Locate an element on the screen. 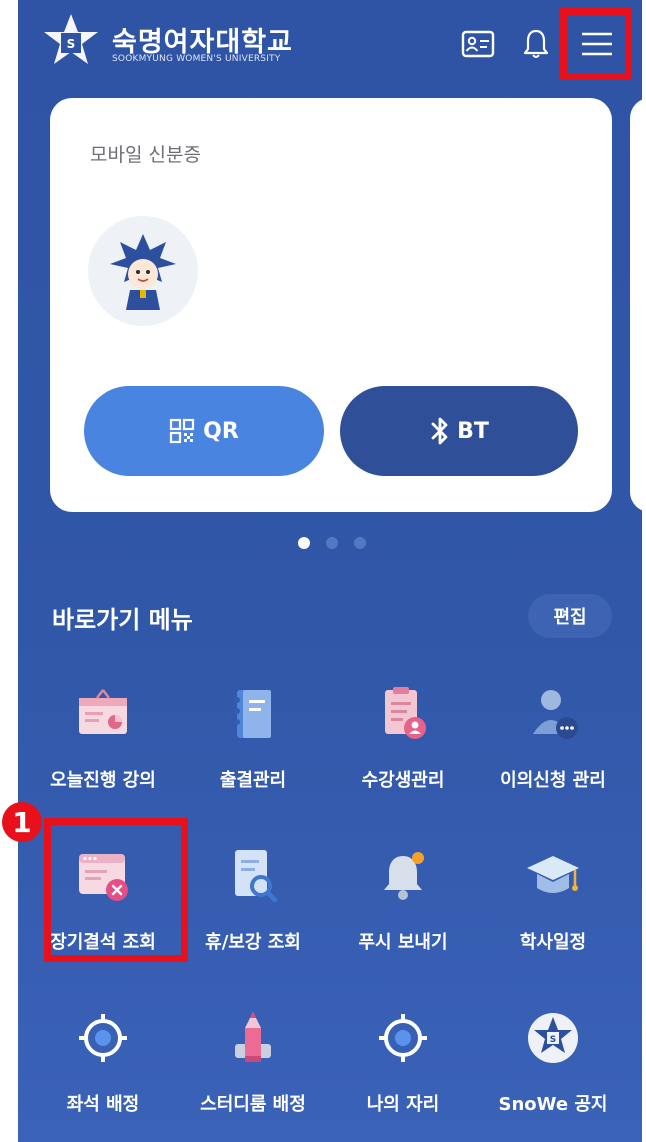  mascot-avatar is located at coordinates (143, 271).